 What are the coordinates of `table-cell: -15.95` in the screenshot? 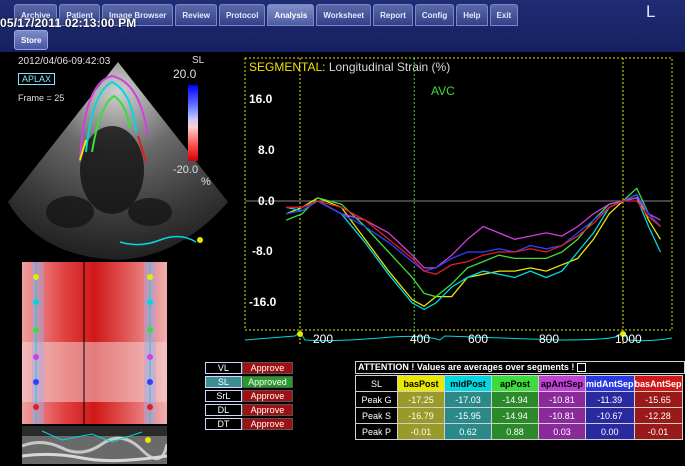 It's located at (468, 415).